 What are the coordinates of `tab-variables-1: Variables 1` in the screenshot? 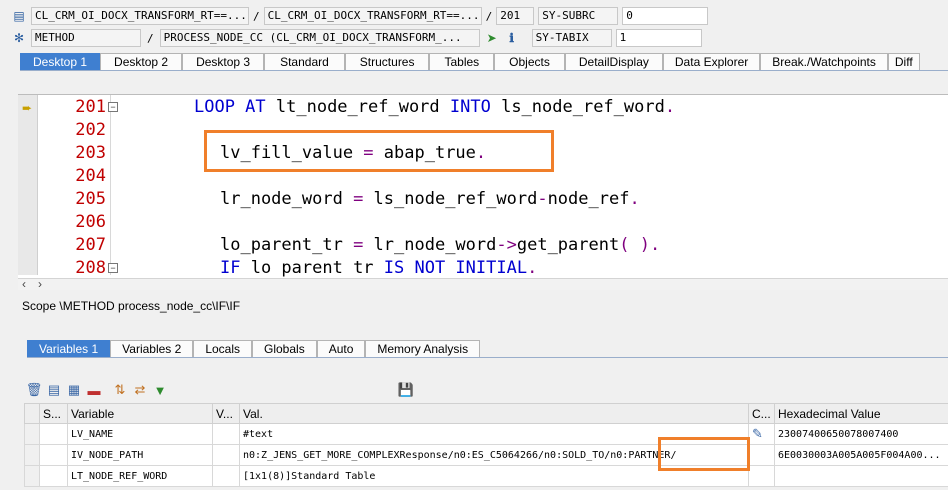 It's located at (69, 348).